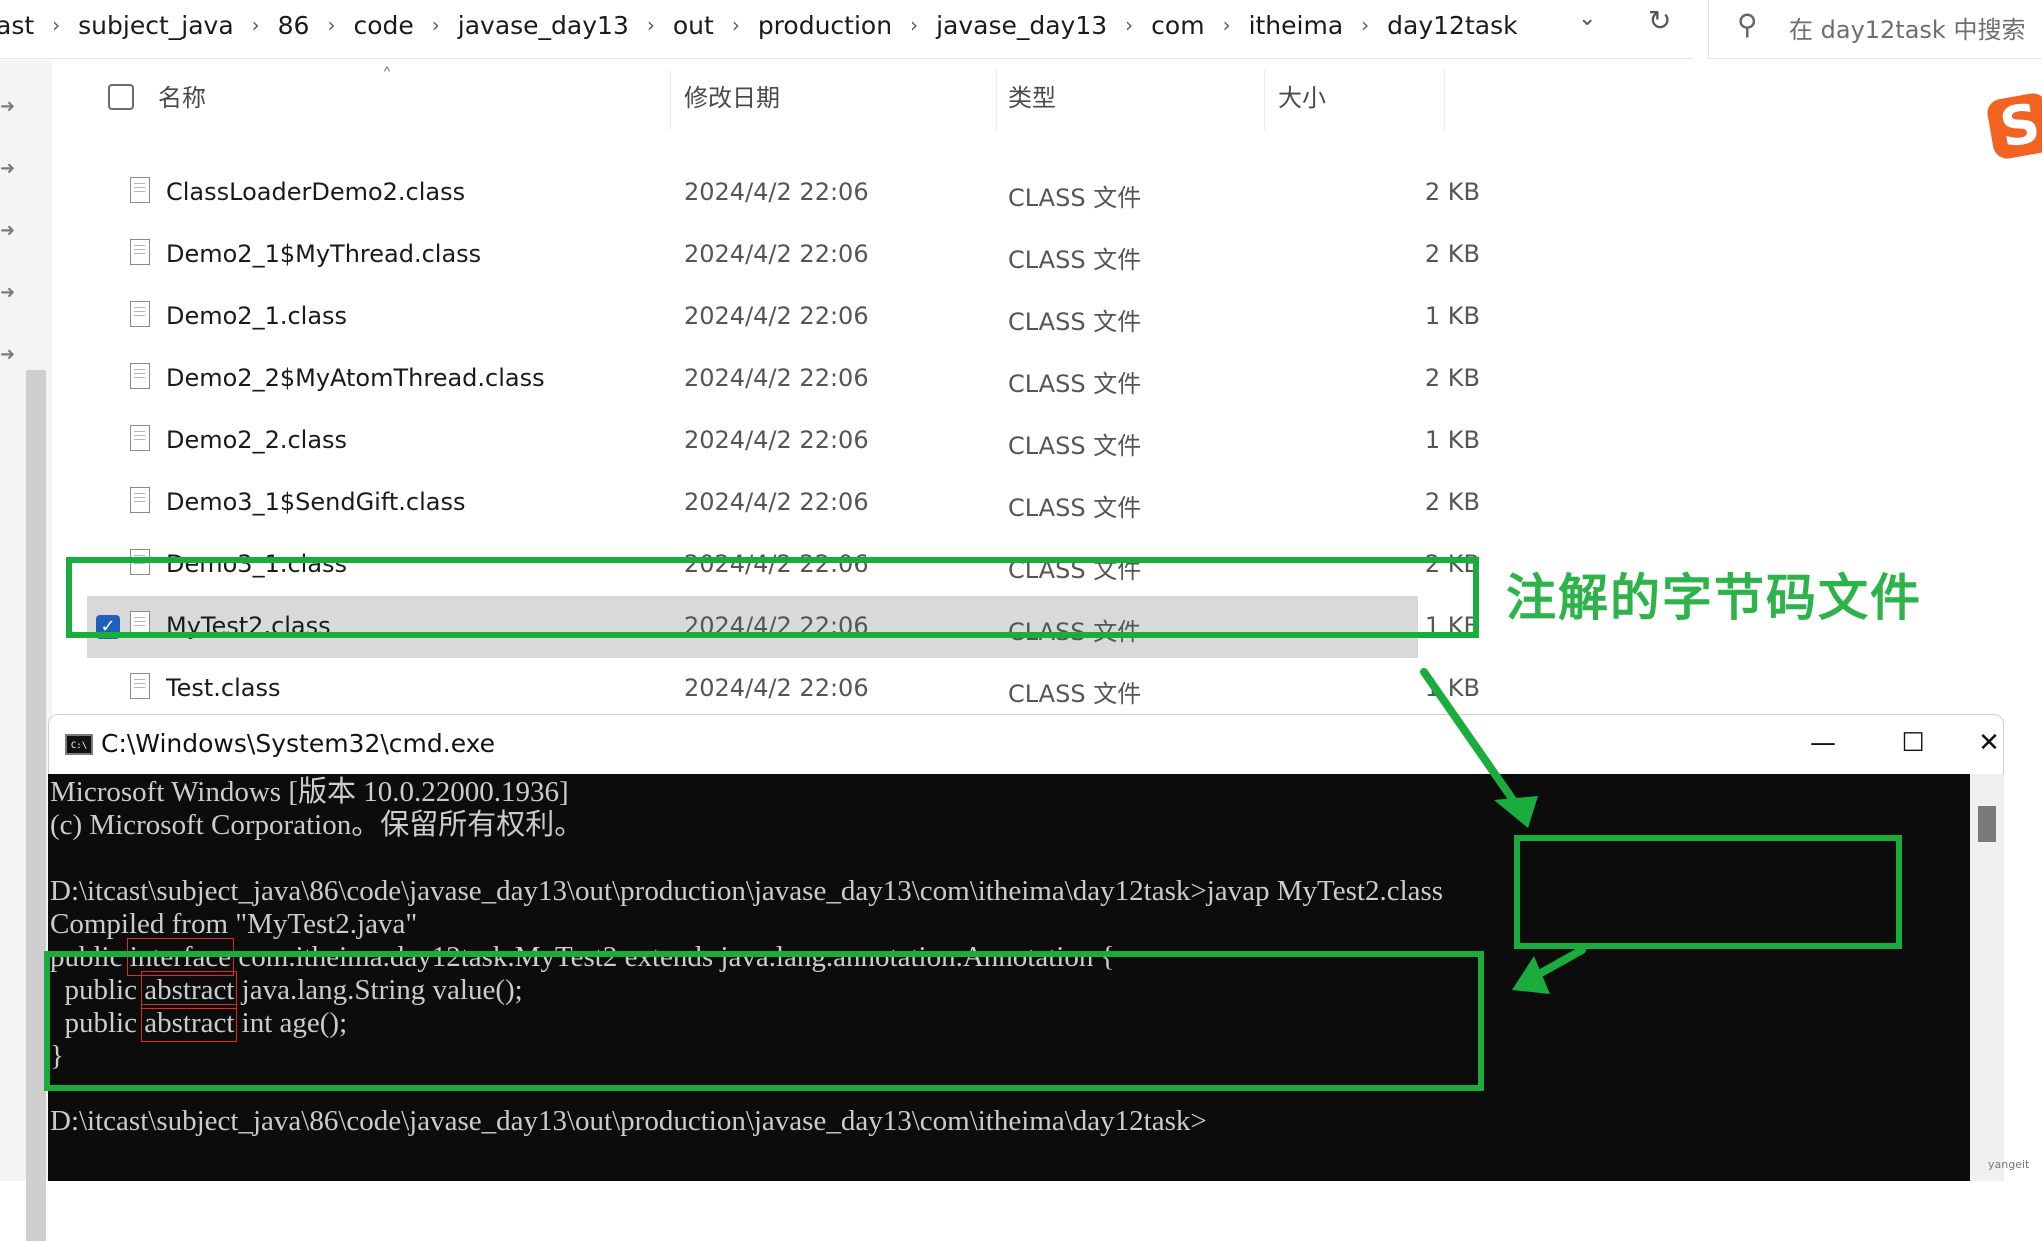 The height and width of the screenshot is (1241, 2042). What do you see at coordinates (2009, 1164) in the screenshot?
I see `watermark: yangeit` at bounding box center [2009, 1164].